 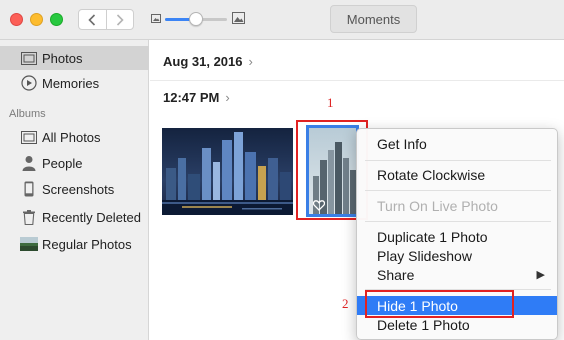 I want to click on city-night-photo, so click(x=227, y=171).